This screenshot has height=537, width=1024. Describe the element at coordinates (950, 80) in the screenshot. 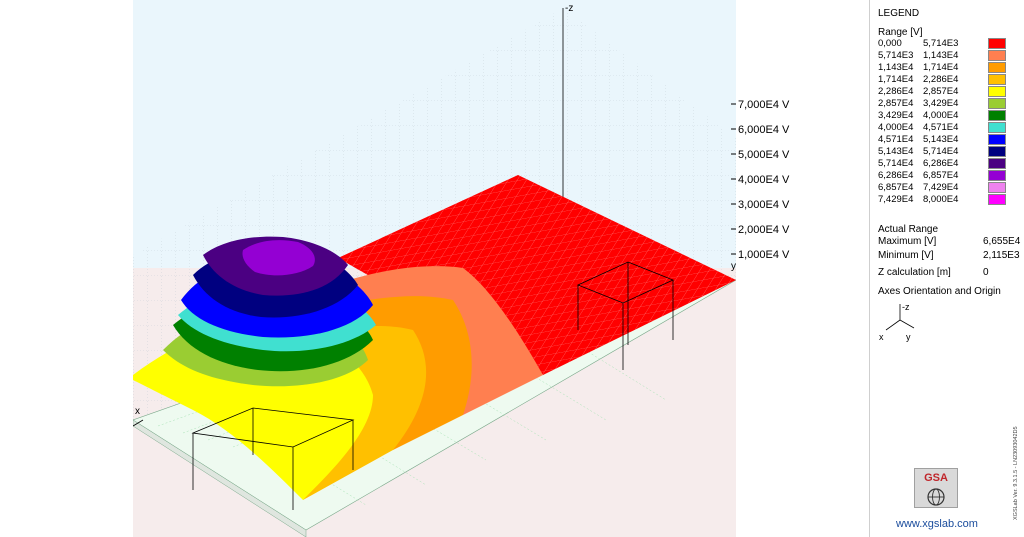

I see `legend-row: 1,714E4 2,286E4` at that location.